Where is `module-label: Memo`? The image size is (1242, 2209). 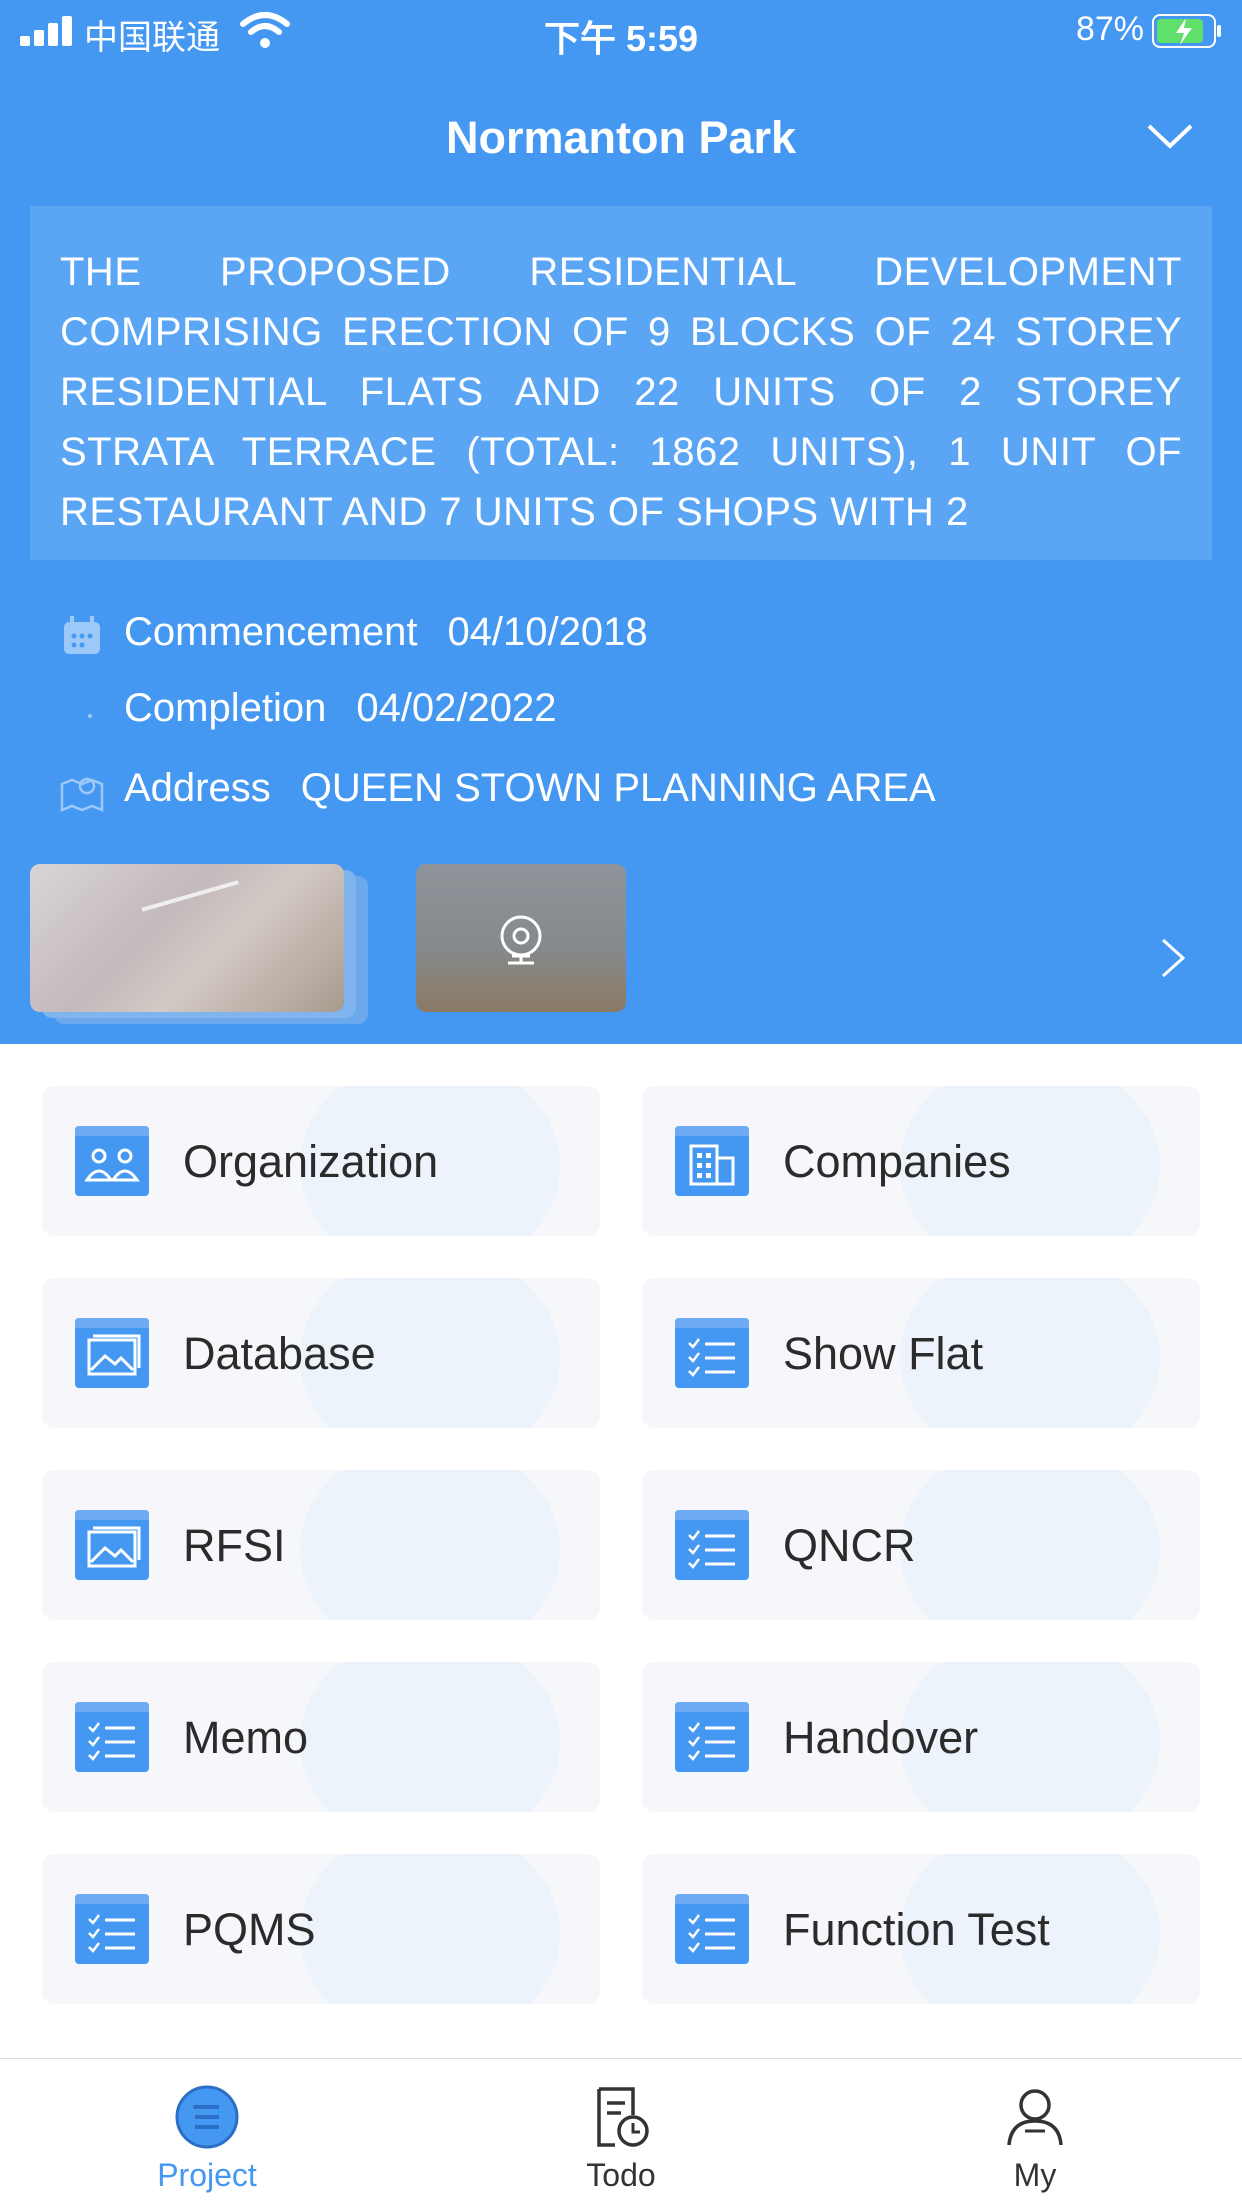 module-label: Memo is located at coordinates (246, 1737).